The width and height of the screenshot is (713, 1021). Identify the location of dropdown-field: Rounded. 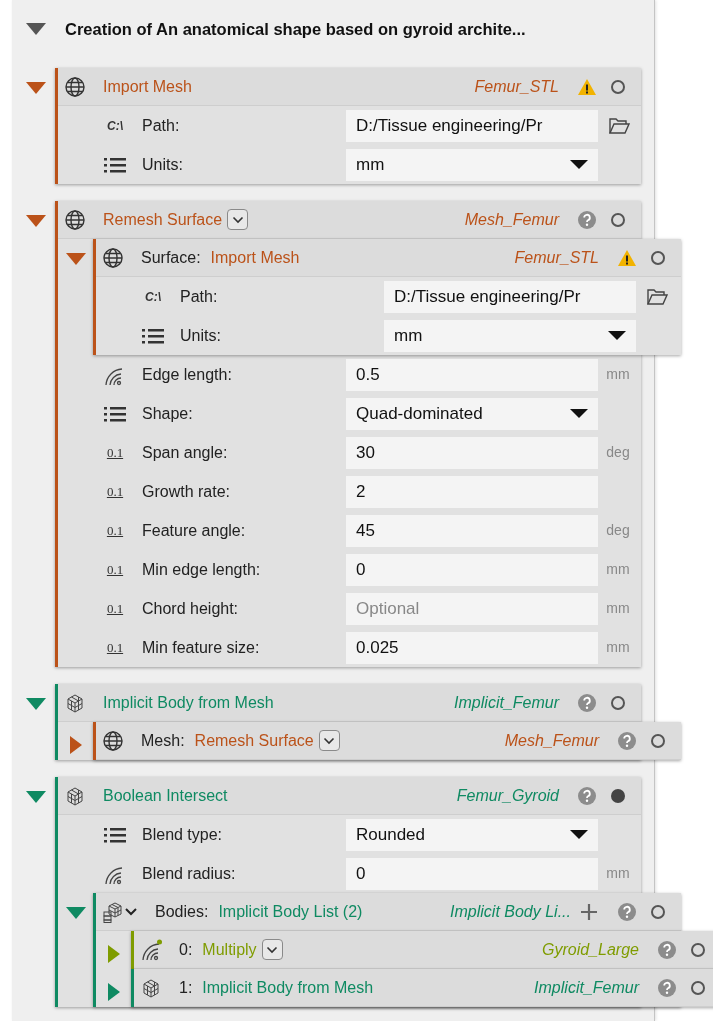
(472, 834).